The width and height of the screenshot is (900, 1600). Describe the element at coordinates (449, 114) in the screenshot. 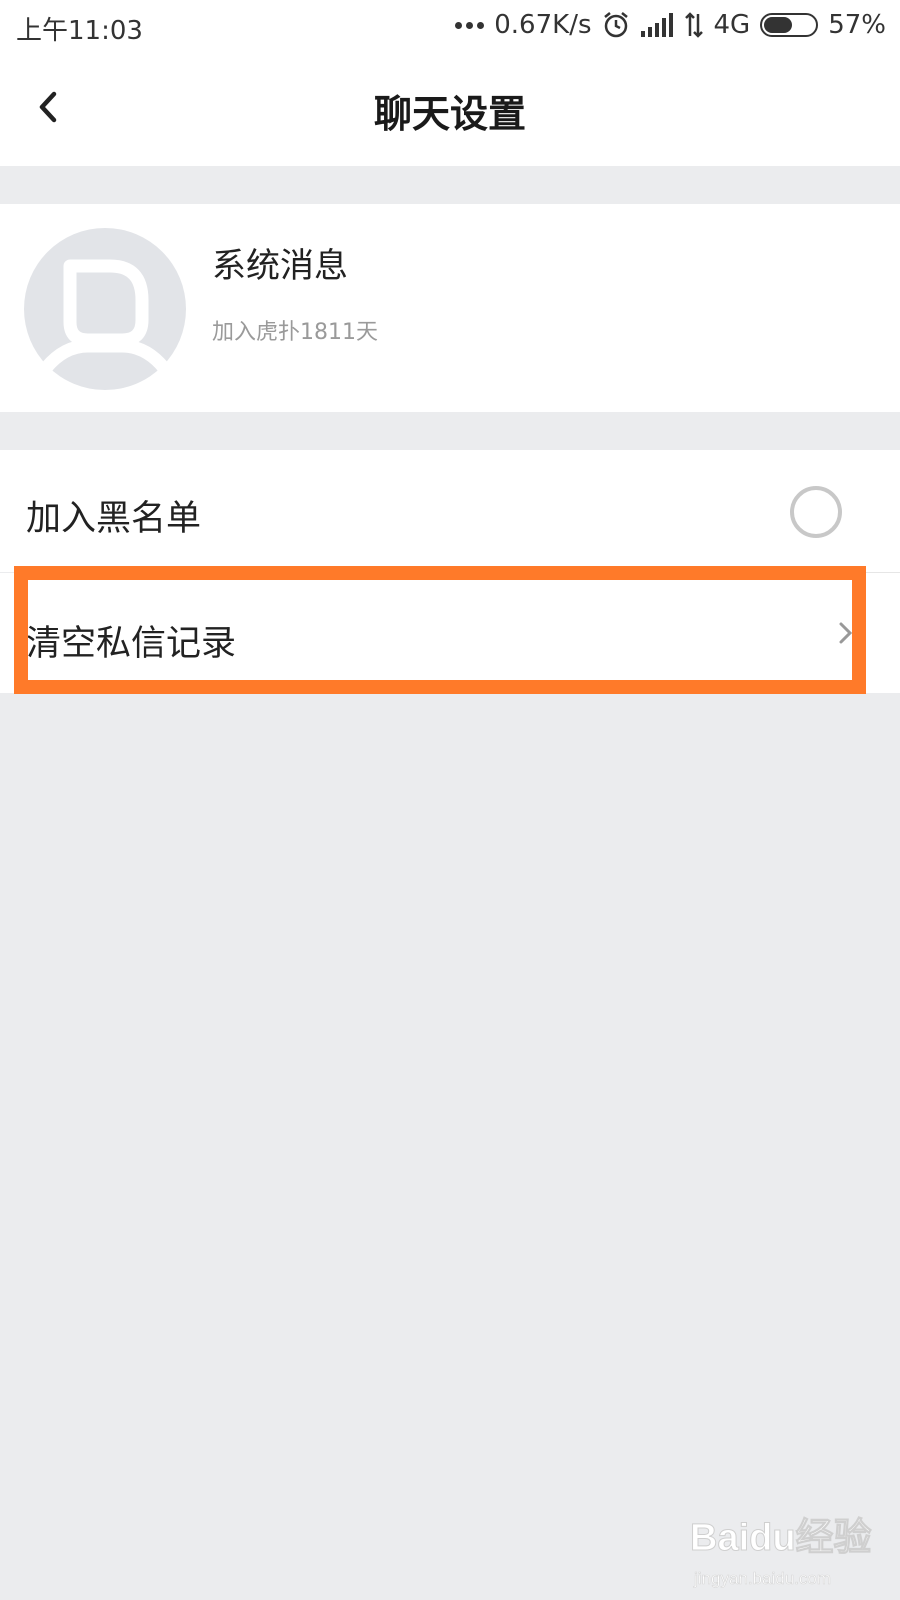

I see `page-title: 聊天设置` at that location.